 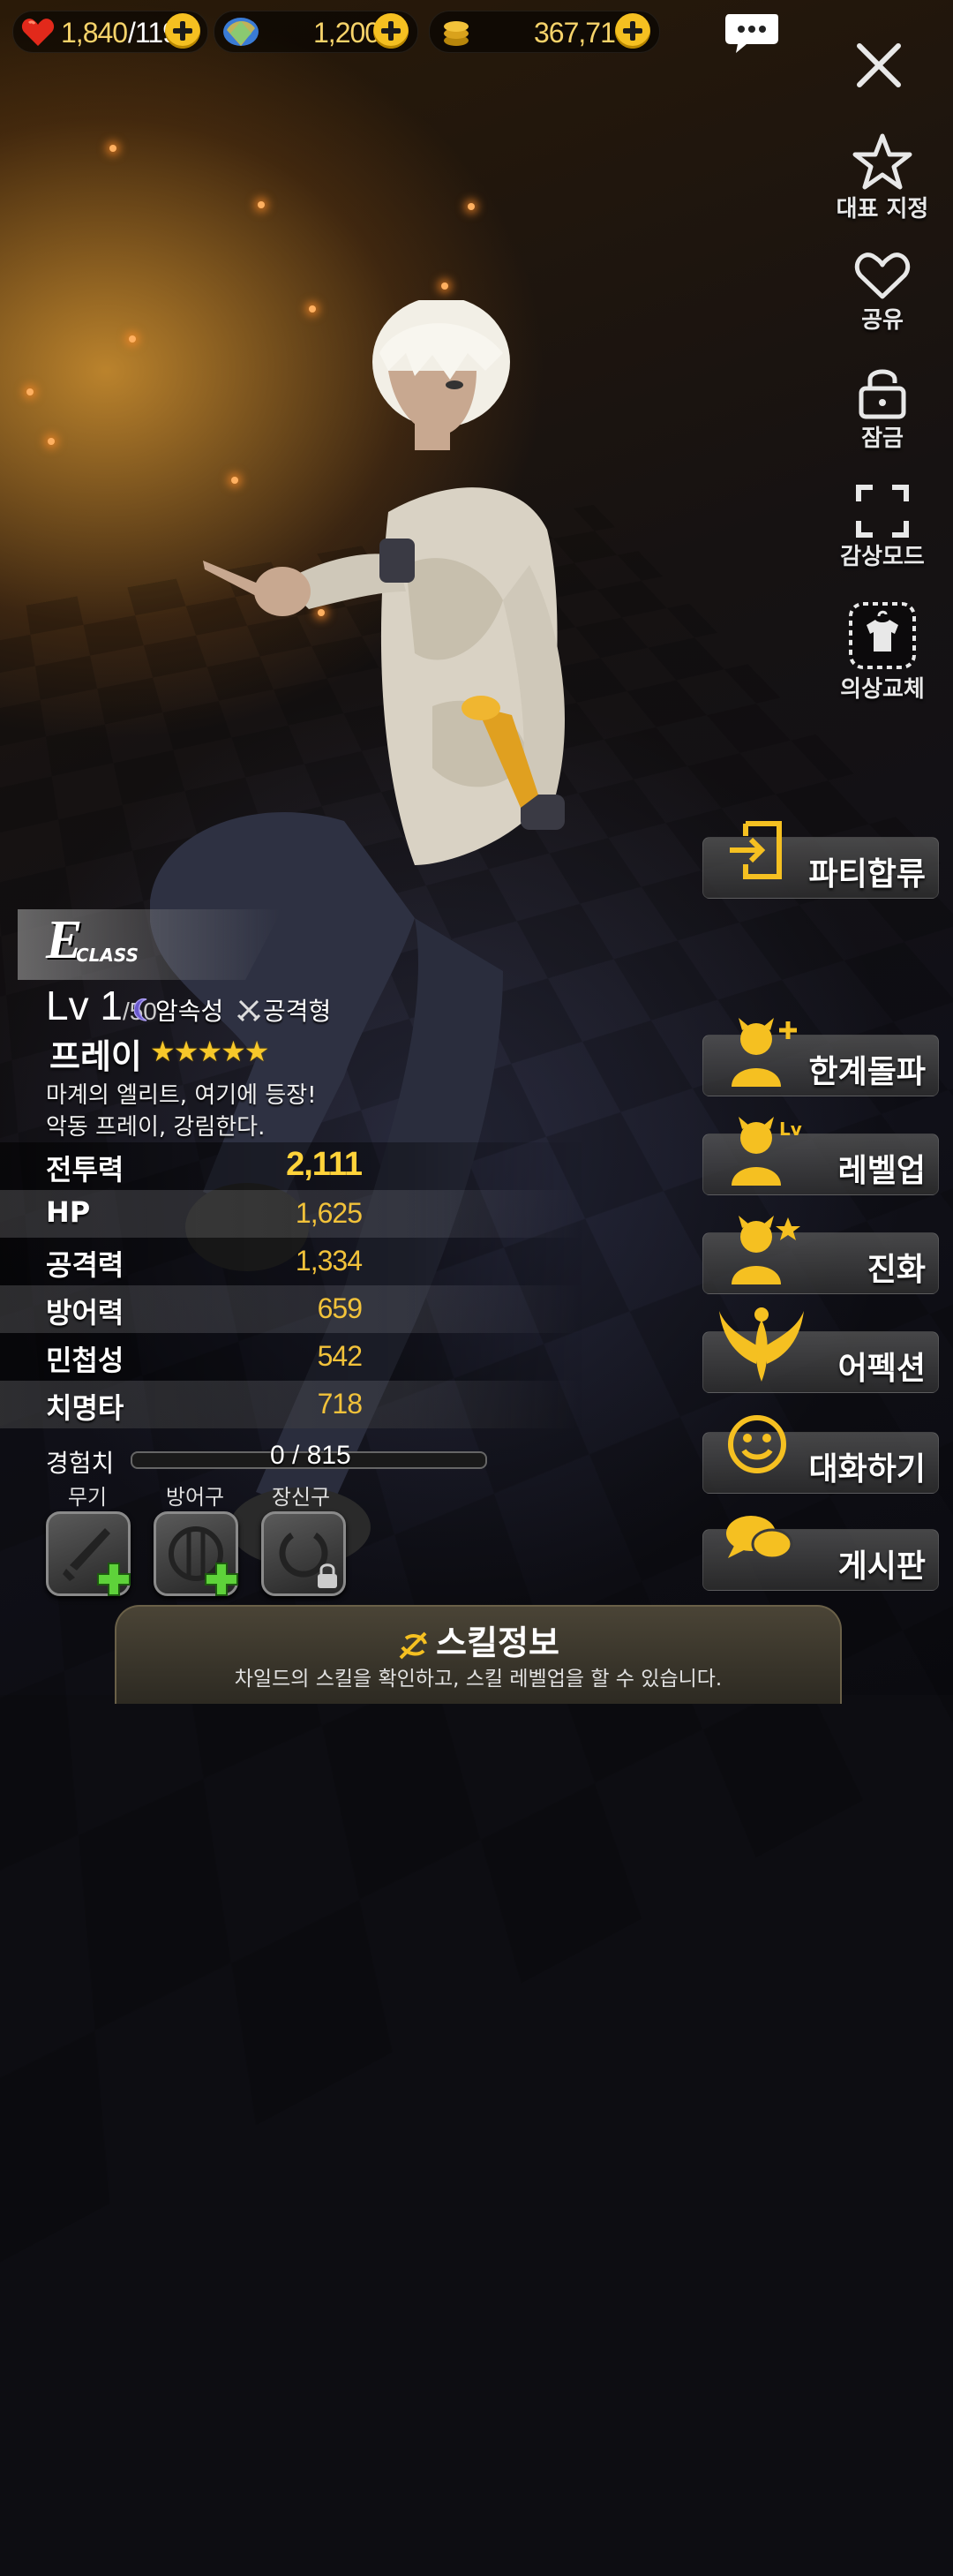 What do you see at coordinates (867, 1470) in the screenshot?
I see `talk-label: 대화하기` at bounding box center [867, 1470].